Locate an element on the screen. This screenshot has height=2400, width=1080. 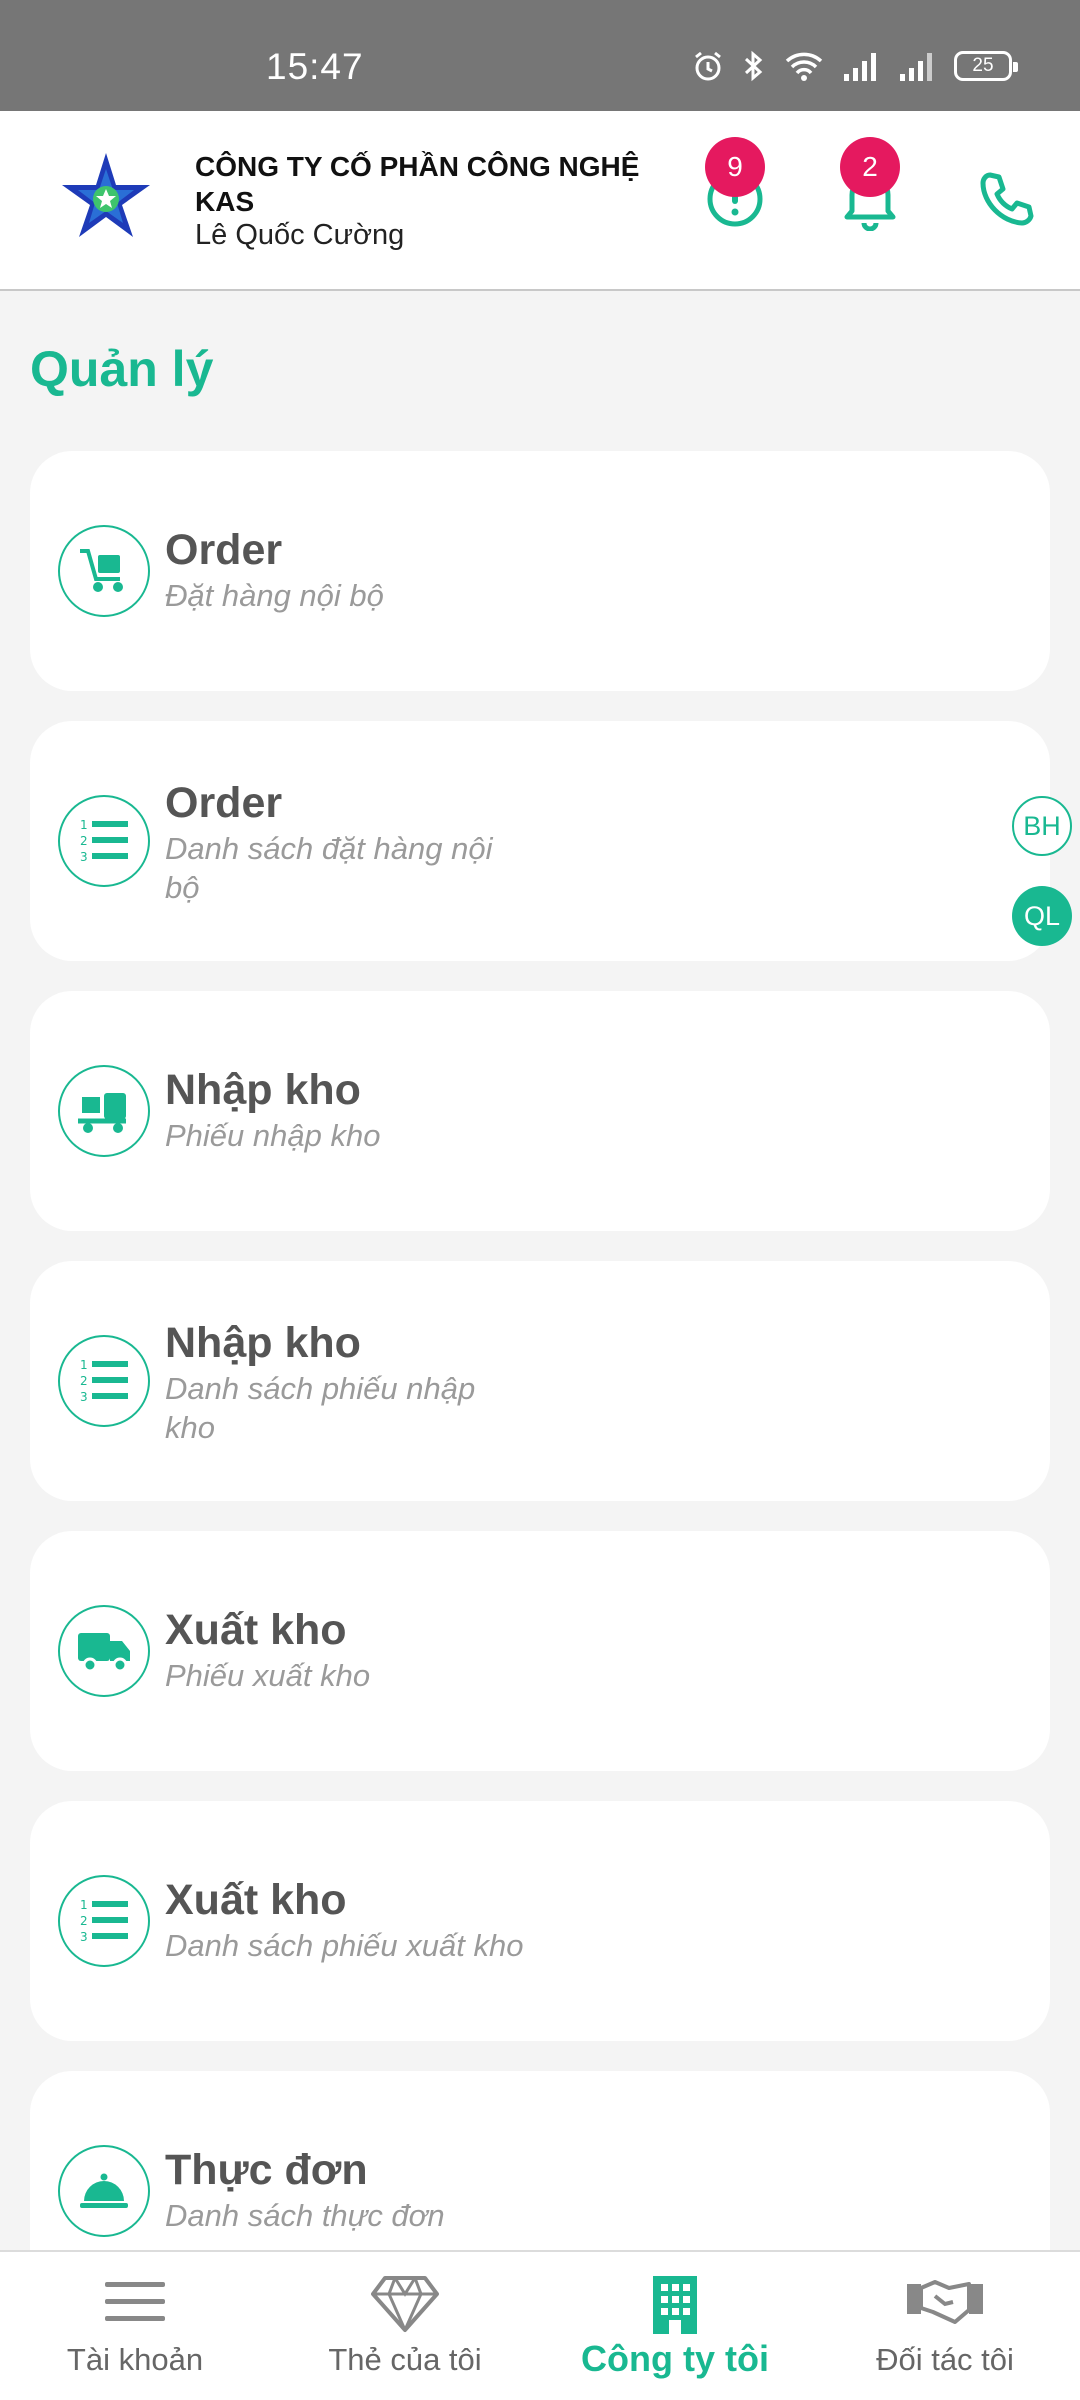
card-warehouse-receipt: Nhập kho Phiếu nhập kho is located at coordinates (540, 1111).